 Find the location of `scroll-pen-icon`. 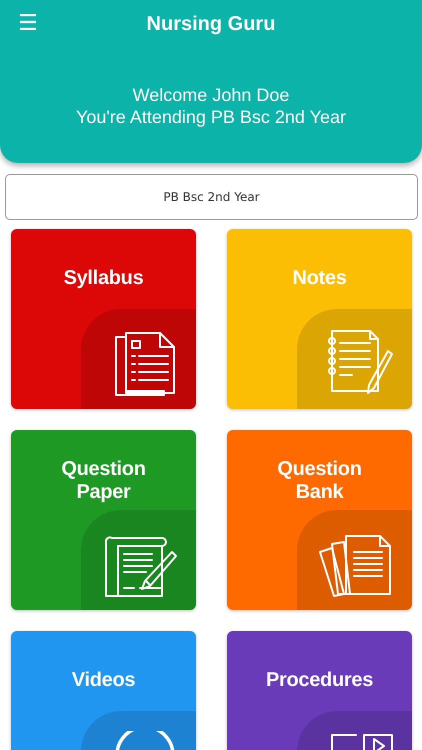

scroll-pen-icon is located at coordinates (141, 566).